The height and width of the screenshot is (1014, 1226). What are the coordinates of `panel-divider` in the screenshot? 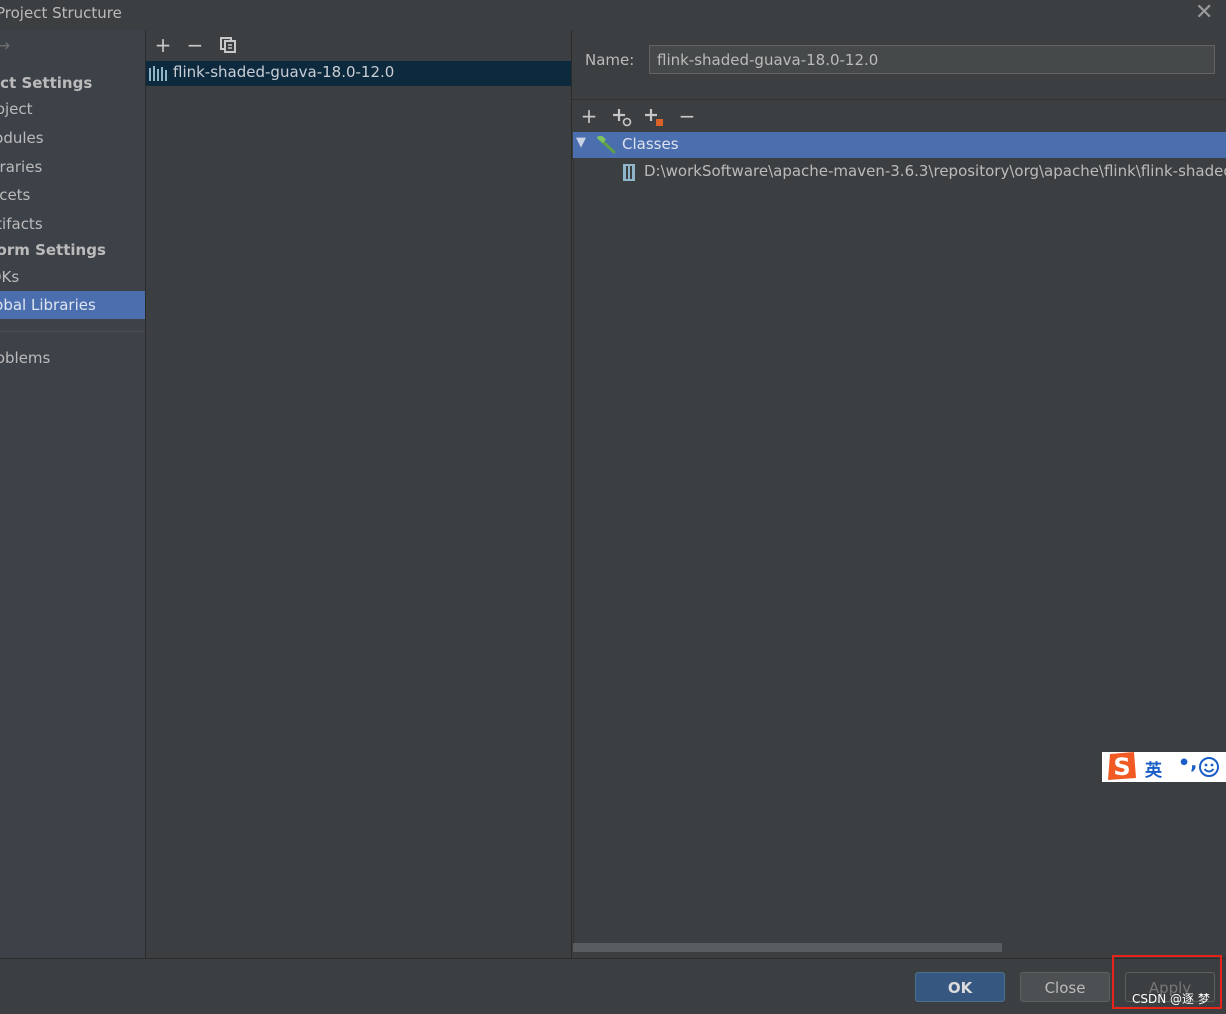 It's located at (571, 494).